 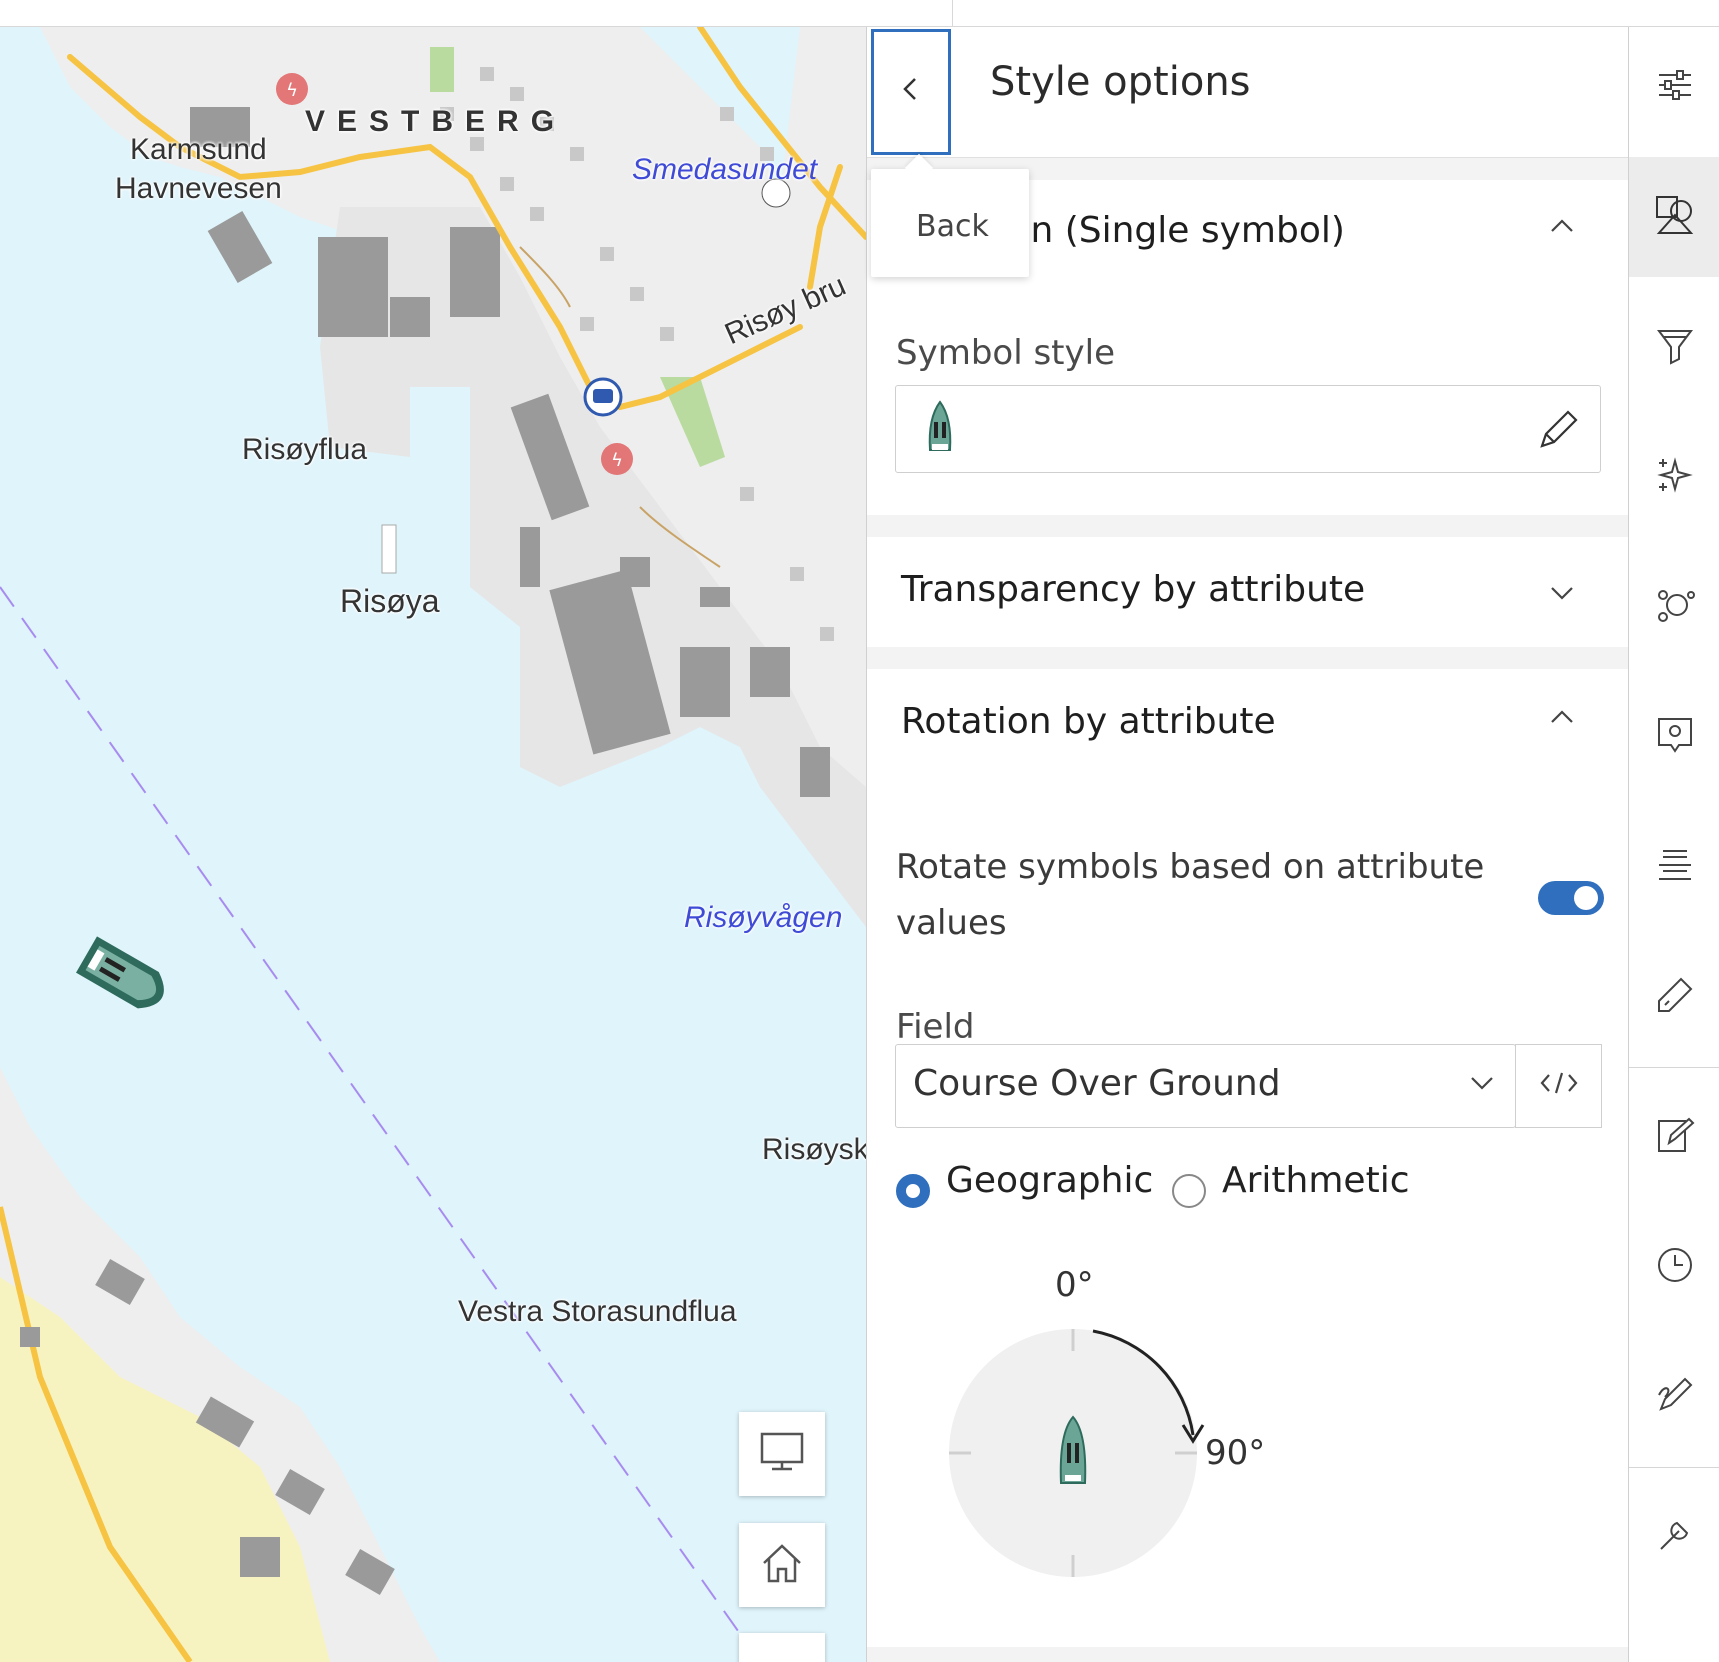 I want to click on field-select-value: Course Over Ground, so click(x=1097, y=1083).